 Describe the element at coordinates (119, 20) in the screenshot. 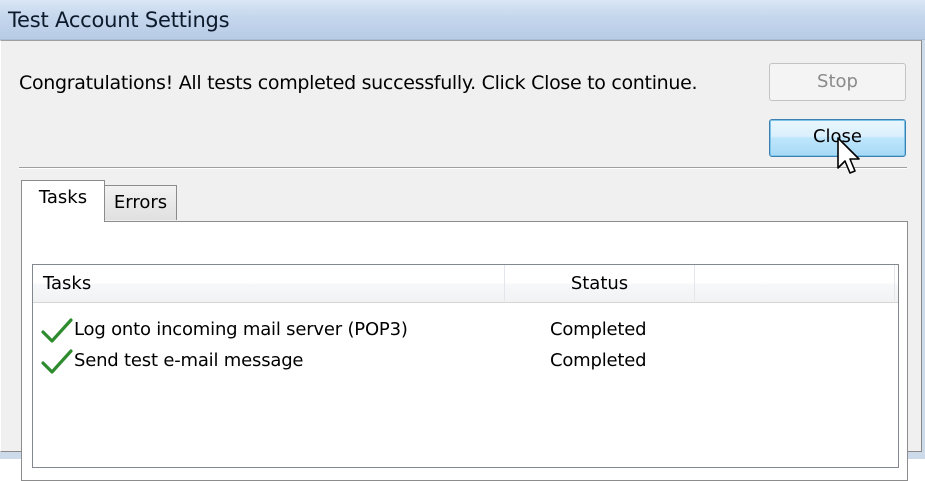

I see `window-title: Test Account Settings` at that location.